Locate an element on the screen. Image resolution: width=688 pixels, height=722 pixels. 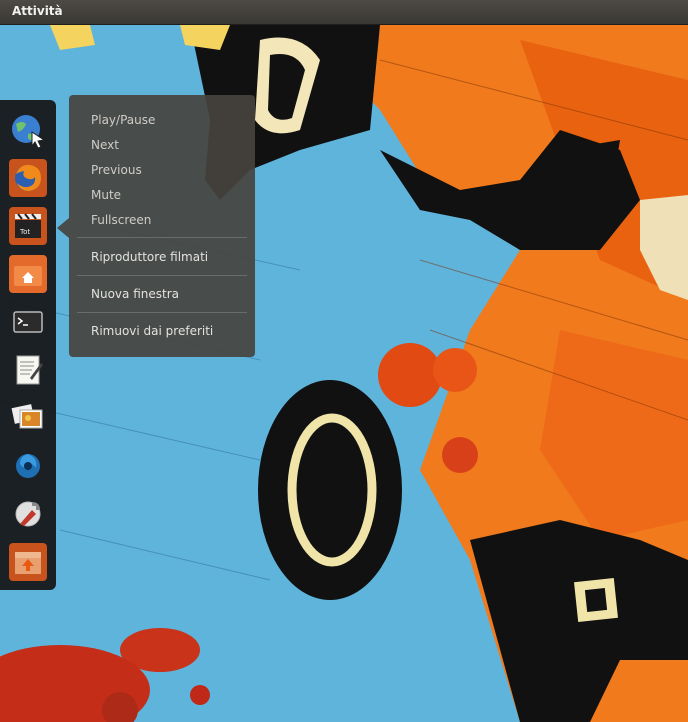
menu-item-previous: Previous is located at coordinates (116, 170).